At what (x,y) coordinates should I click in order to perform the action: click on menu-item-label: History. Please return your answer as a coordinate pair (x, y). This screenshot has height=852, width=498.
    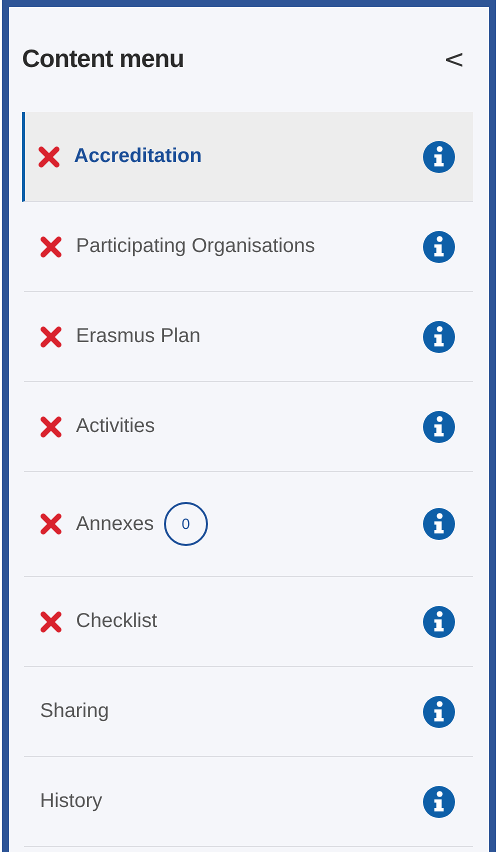
    Looking at the image, I should click on (71, 801).